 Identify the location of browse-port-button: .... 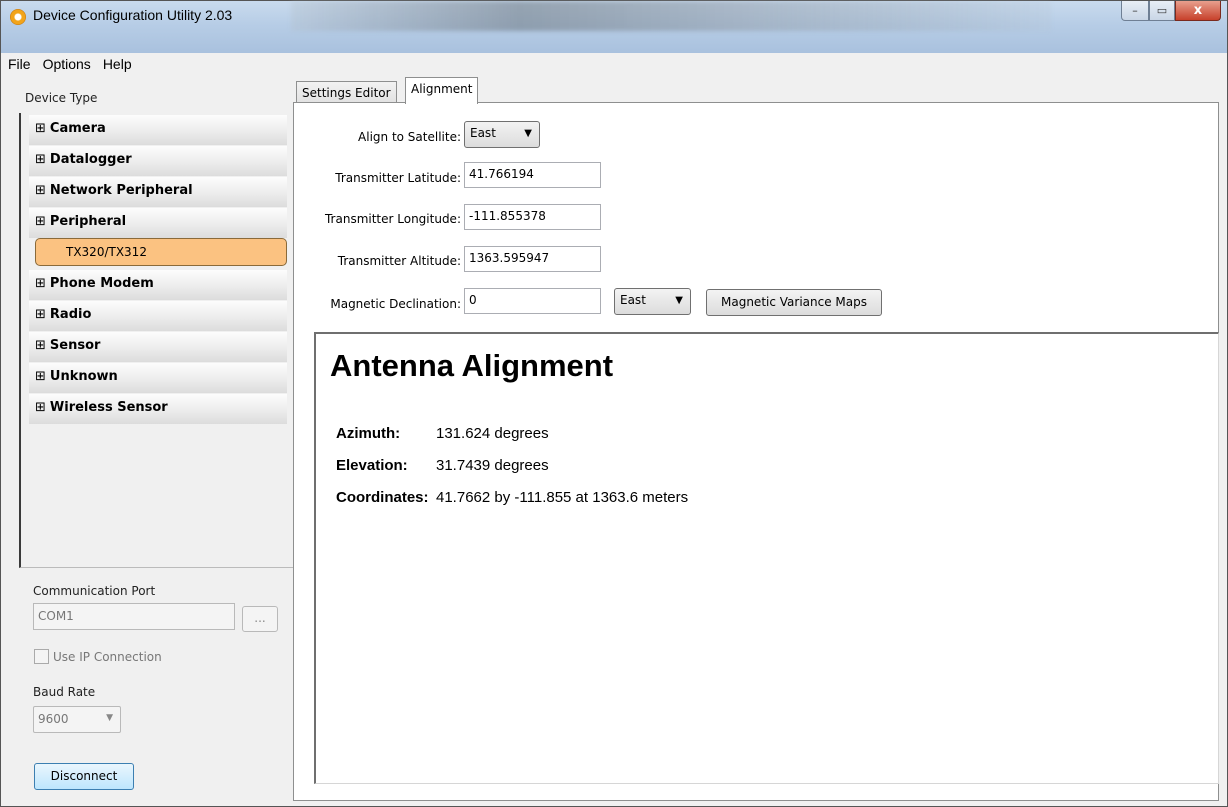
(260, 619).